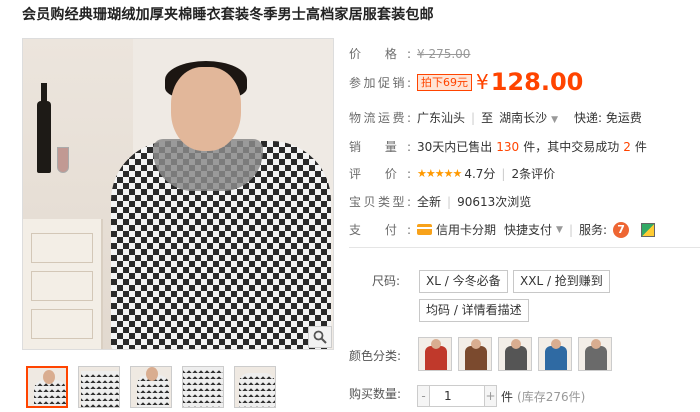  What do you see at coordinates (571, 147) in the screenshot?
I see `sales-middle: 件，其中交易成功` at bounding box center [571, 147].